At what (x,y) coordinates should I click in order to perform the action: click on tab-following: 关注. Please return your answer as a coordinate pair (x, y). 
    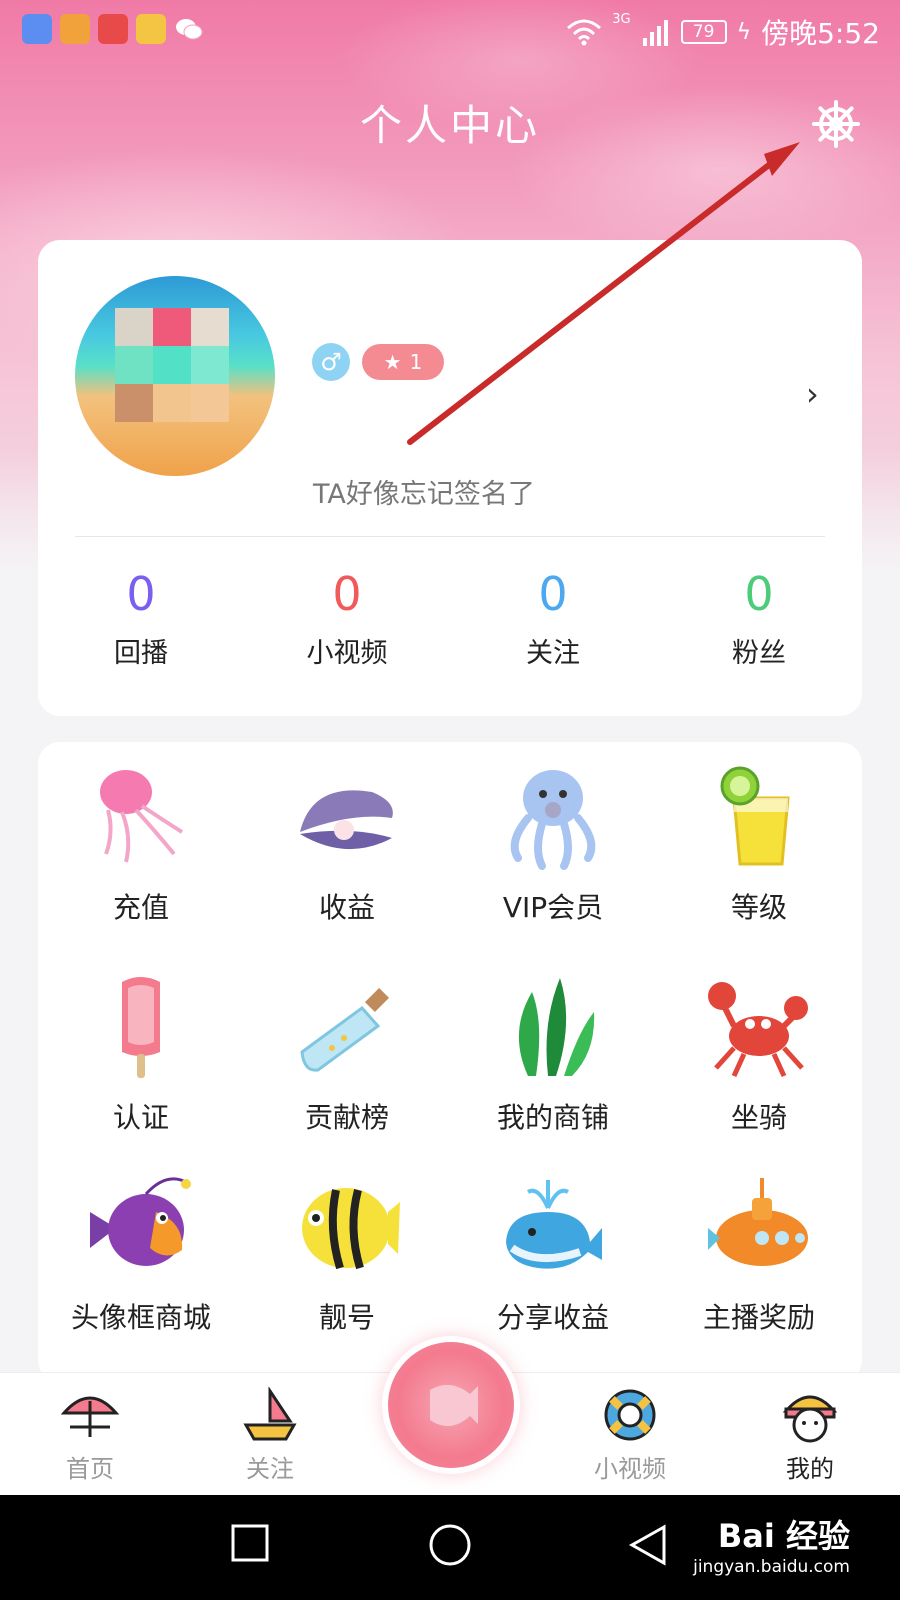
    Looking at the image, I should click on (270, 1435).